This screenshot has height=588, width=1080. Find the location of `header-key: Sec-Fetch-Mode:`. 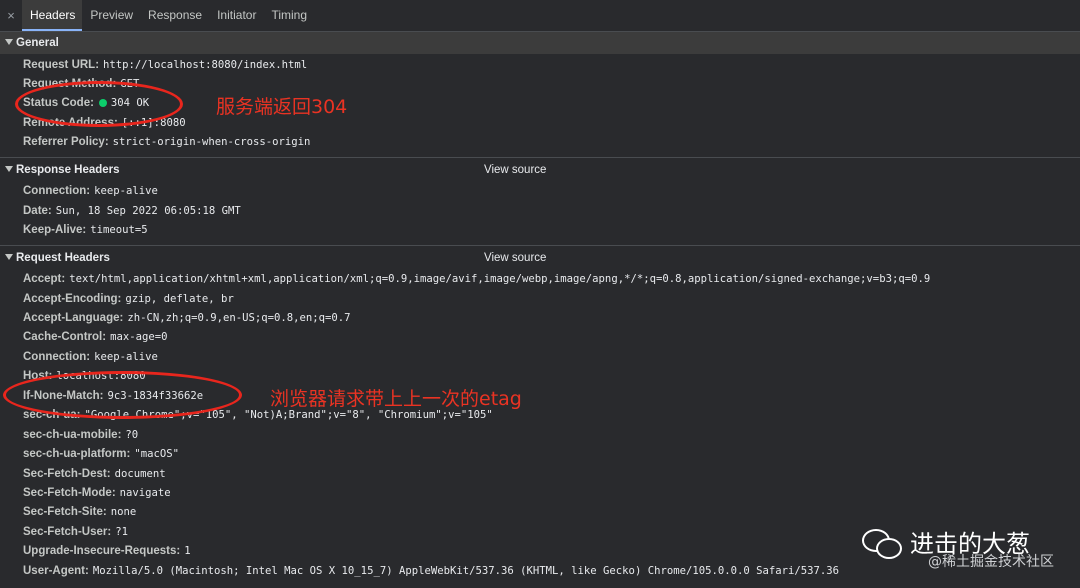

header-key: Sec-Fetch-Mode: is located at coordinates (69, 493).